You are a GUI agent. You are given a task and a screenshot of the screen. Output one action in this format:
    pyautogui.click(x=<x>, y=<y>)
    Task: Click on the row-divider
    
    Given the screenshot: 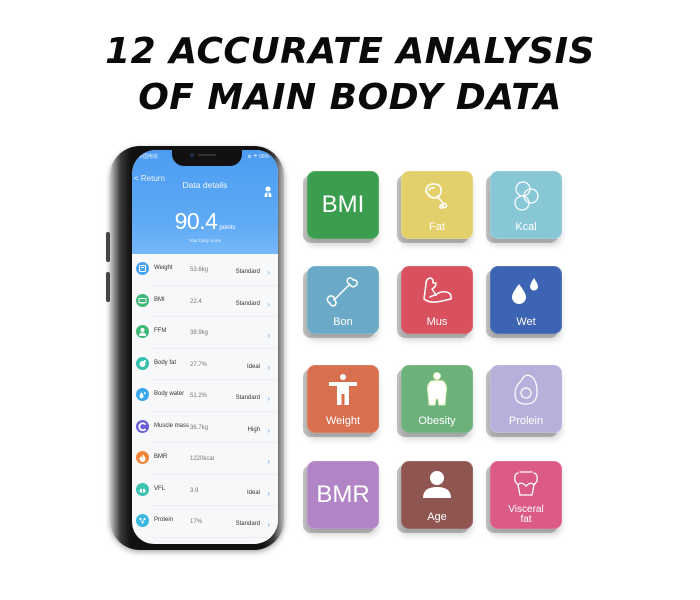 What is the action you would take?
    pyautogui.click(x=215, y=537)
    